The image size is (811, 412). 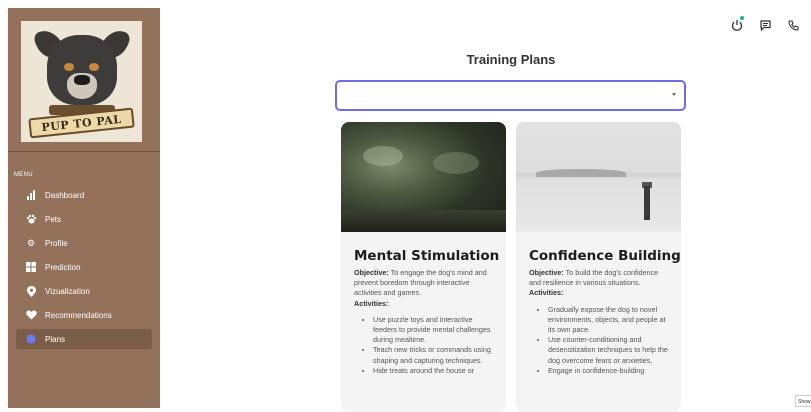 What do you see at coordinates (56, 243) in the screenshot?
I see `sidebar-item-label: Profile` at bounding box center [56, 243].